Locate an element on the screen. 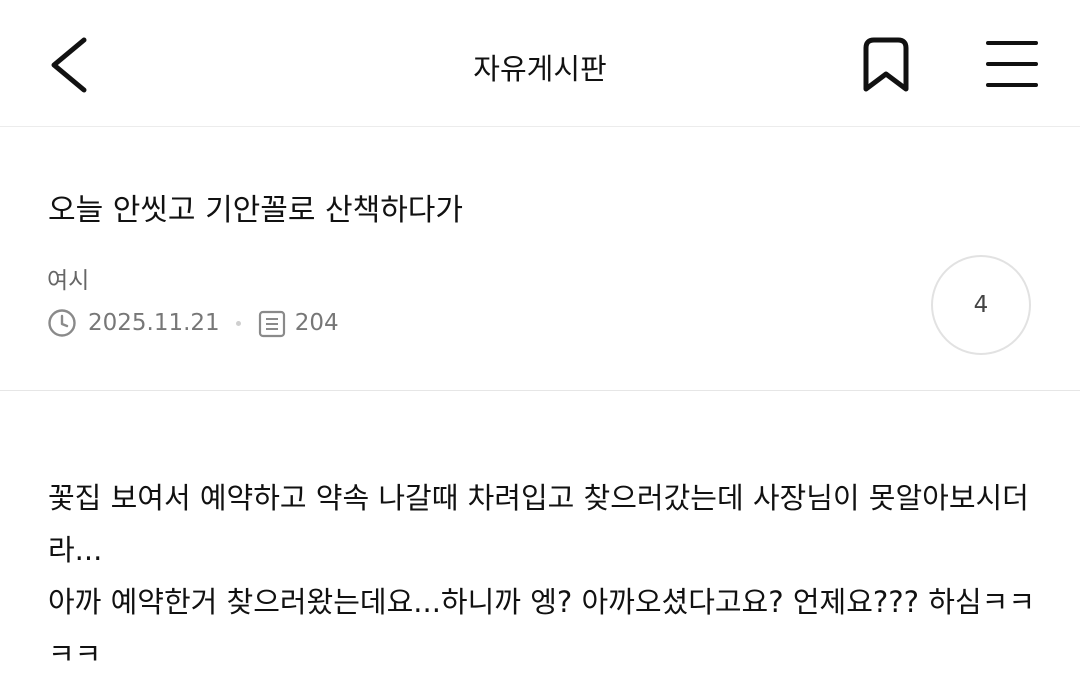 This screenshot has width=1080, height=694. post-meta: 2025.11.21 204 is located at coordinates (193, 323).